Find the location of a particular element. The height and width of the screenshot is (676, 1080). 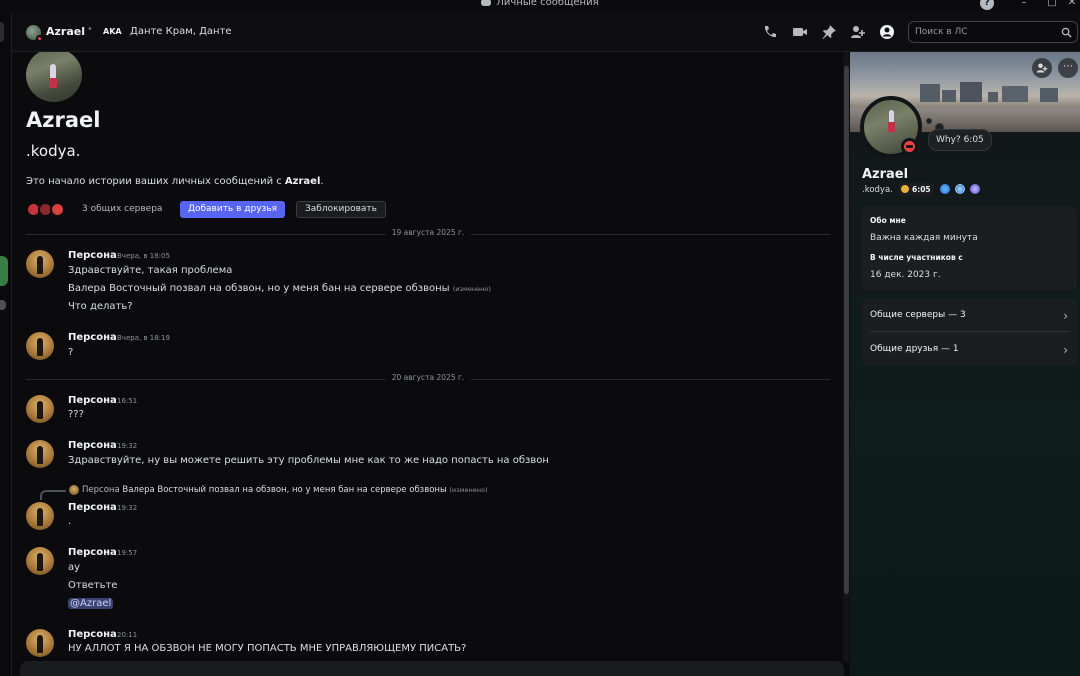

message-text: Ответьте is located at coordinates (93, 585).